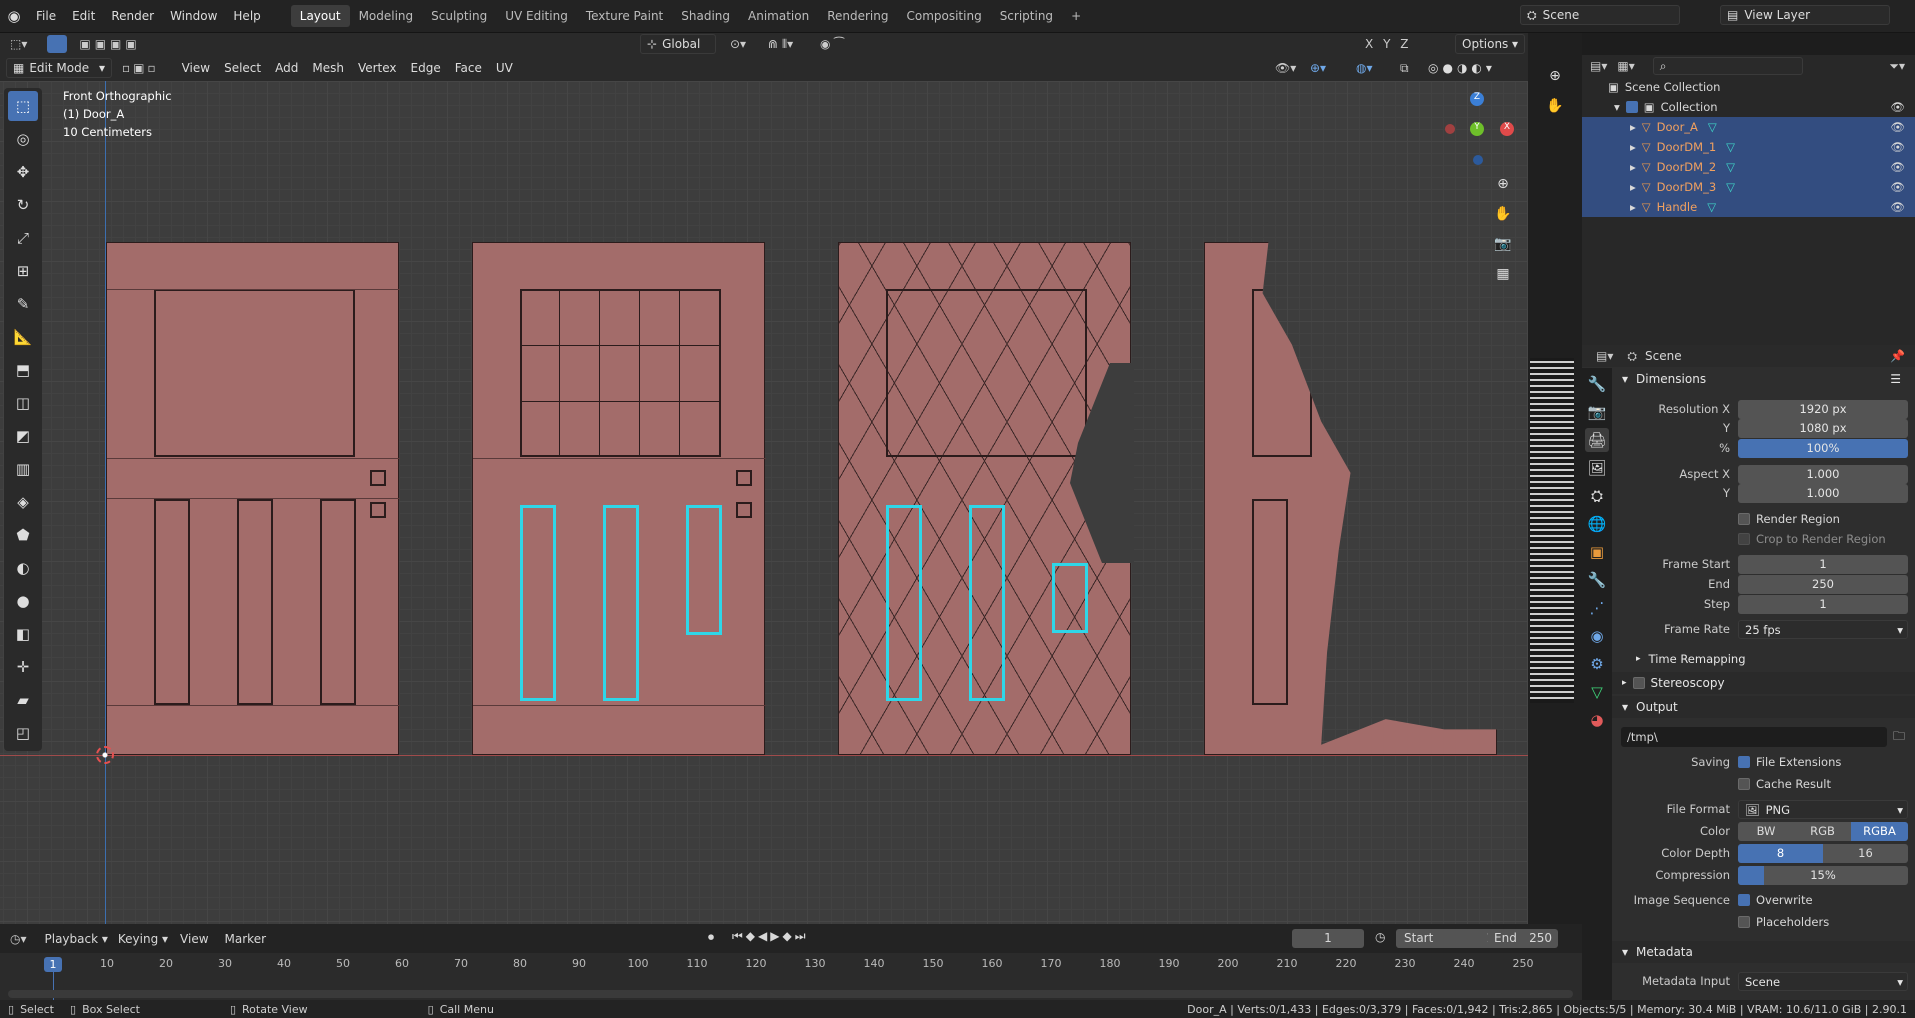 This screenshot has width=1915, height=1018. Describe the element at coordinates (459, 16) in the screenshot. I see `tab-sculpting: Sculpting` at that location.